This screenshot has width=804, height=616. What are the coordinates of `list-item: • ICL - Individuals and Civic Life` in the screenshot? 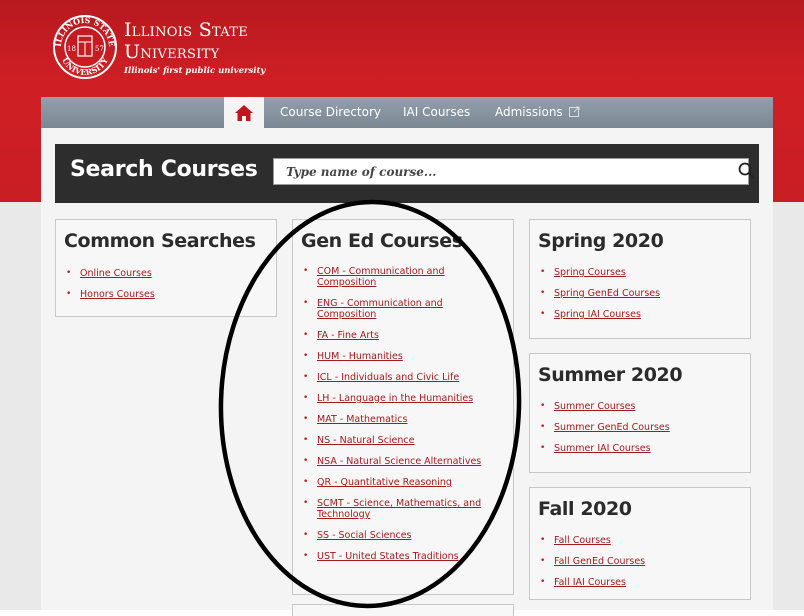 It's located at (381, 377).